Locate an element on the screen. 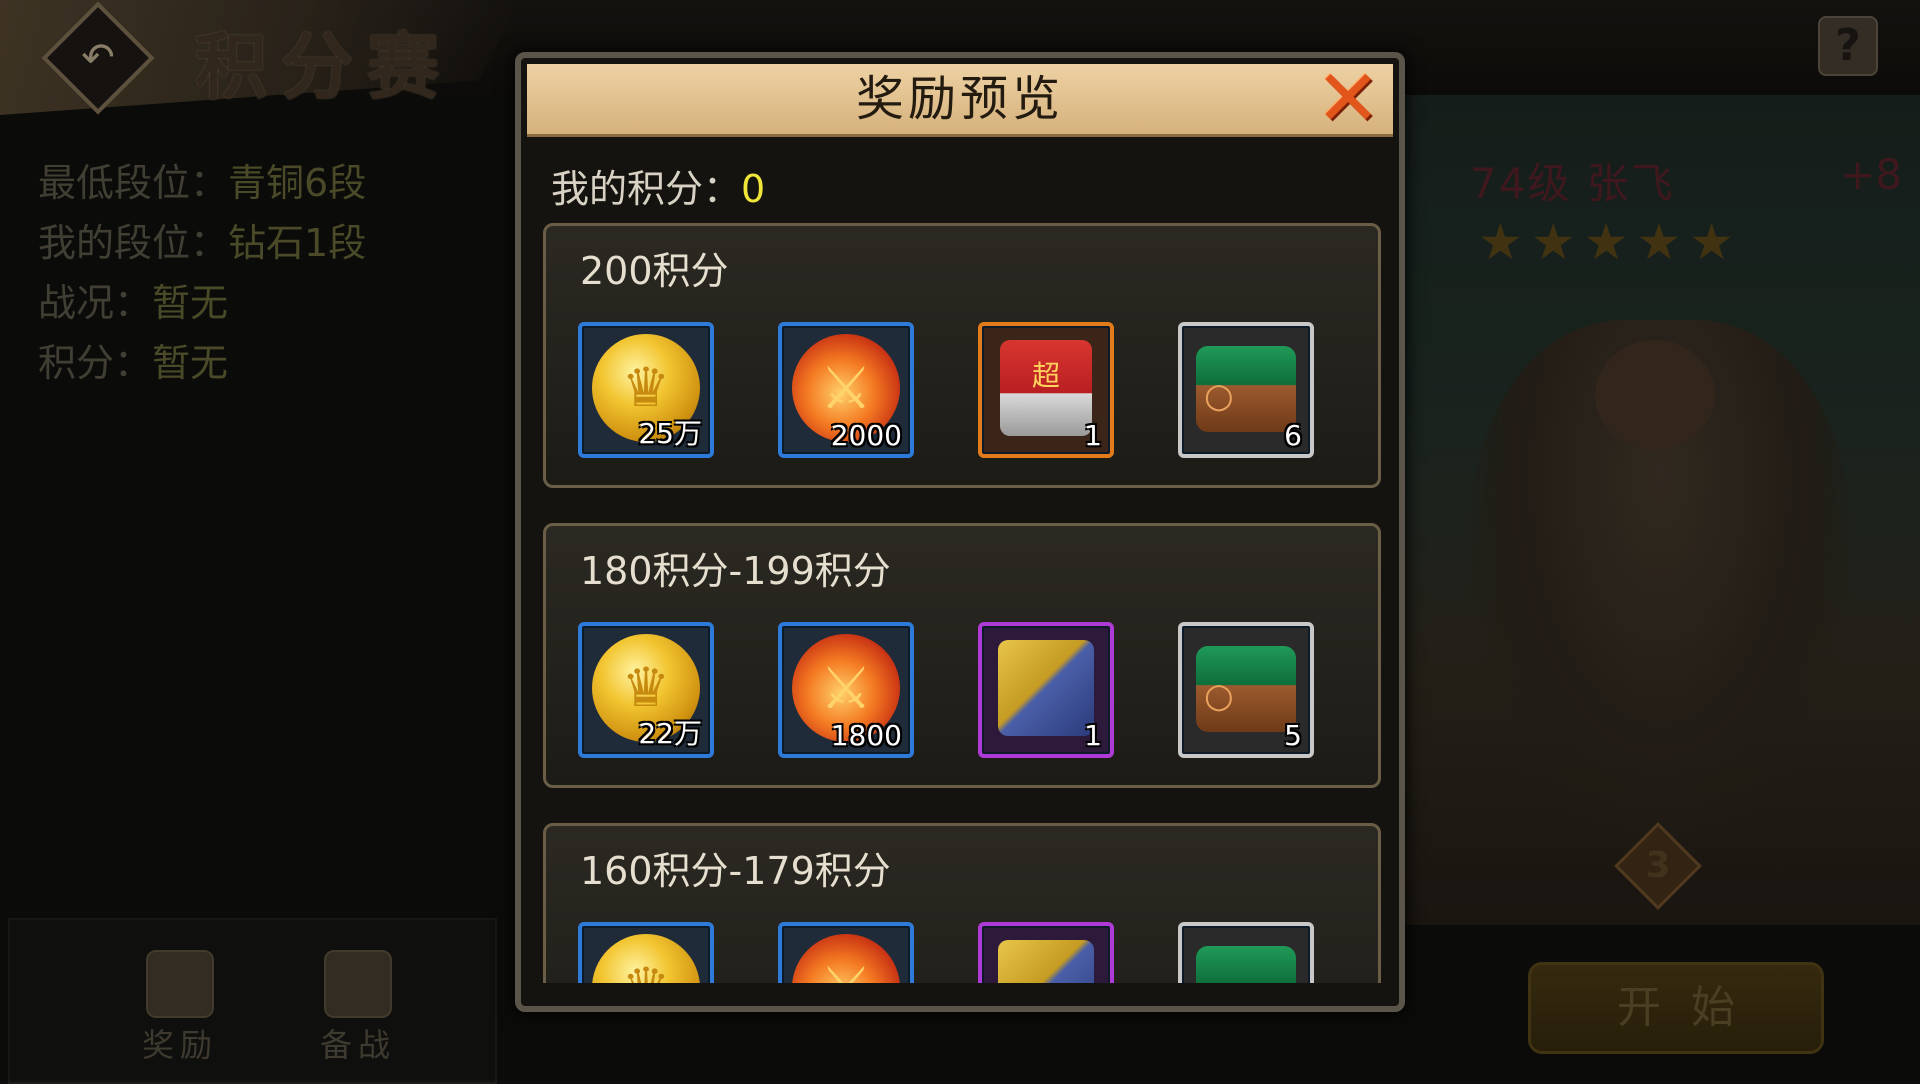 The width and height of the screenshot is (1920, 1084). reward-item-fire-sword is located at coordinates (846, 952).